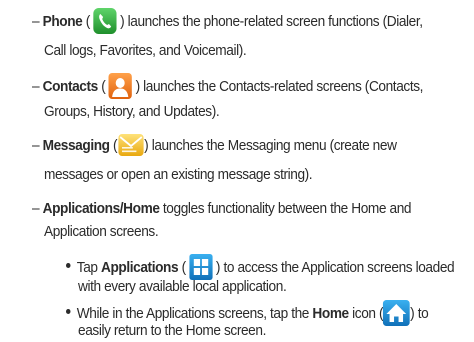  What do you see at coordinates (201, 267) in the screenshot?
I see `applications-grid-icon` at bounding box center [201, 267].